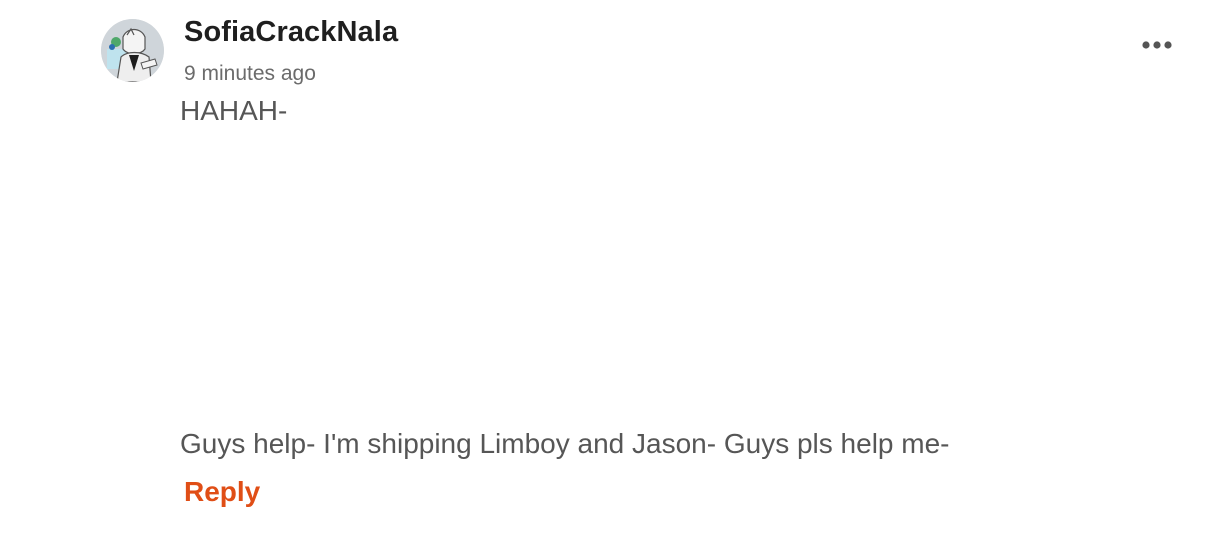 Image resolution: width=1212 pixels, height=537 pixels. What do you see at coordinates (234, 110) in the screenshot?
I see `comment-text-line: HAHAH-` at bounding box center [234, 110].